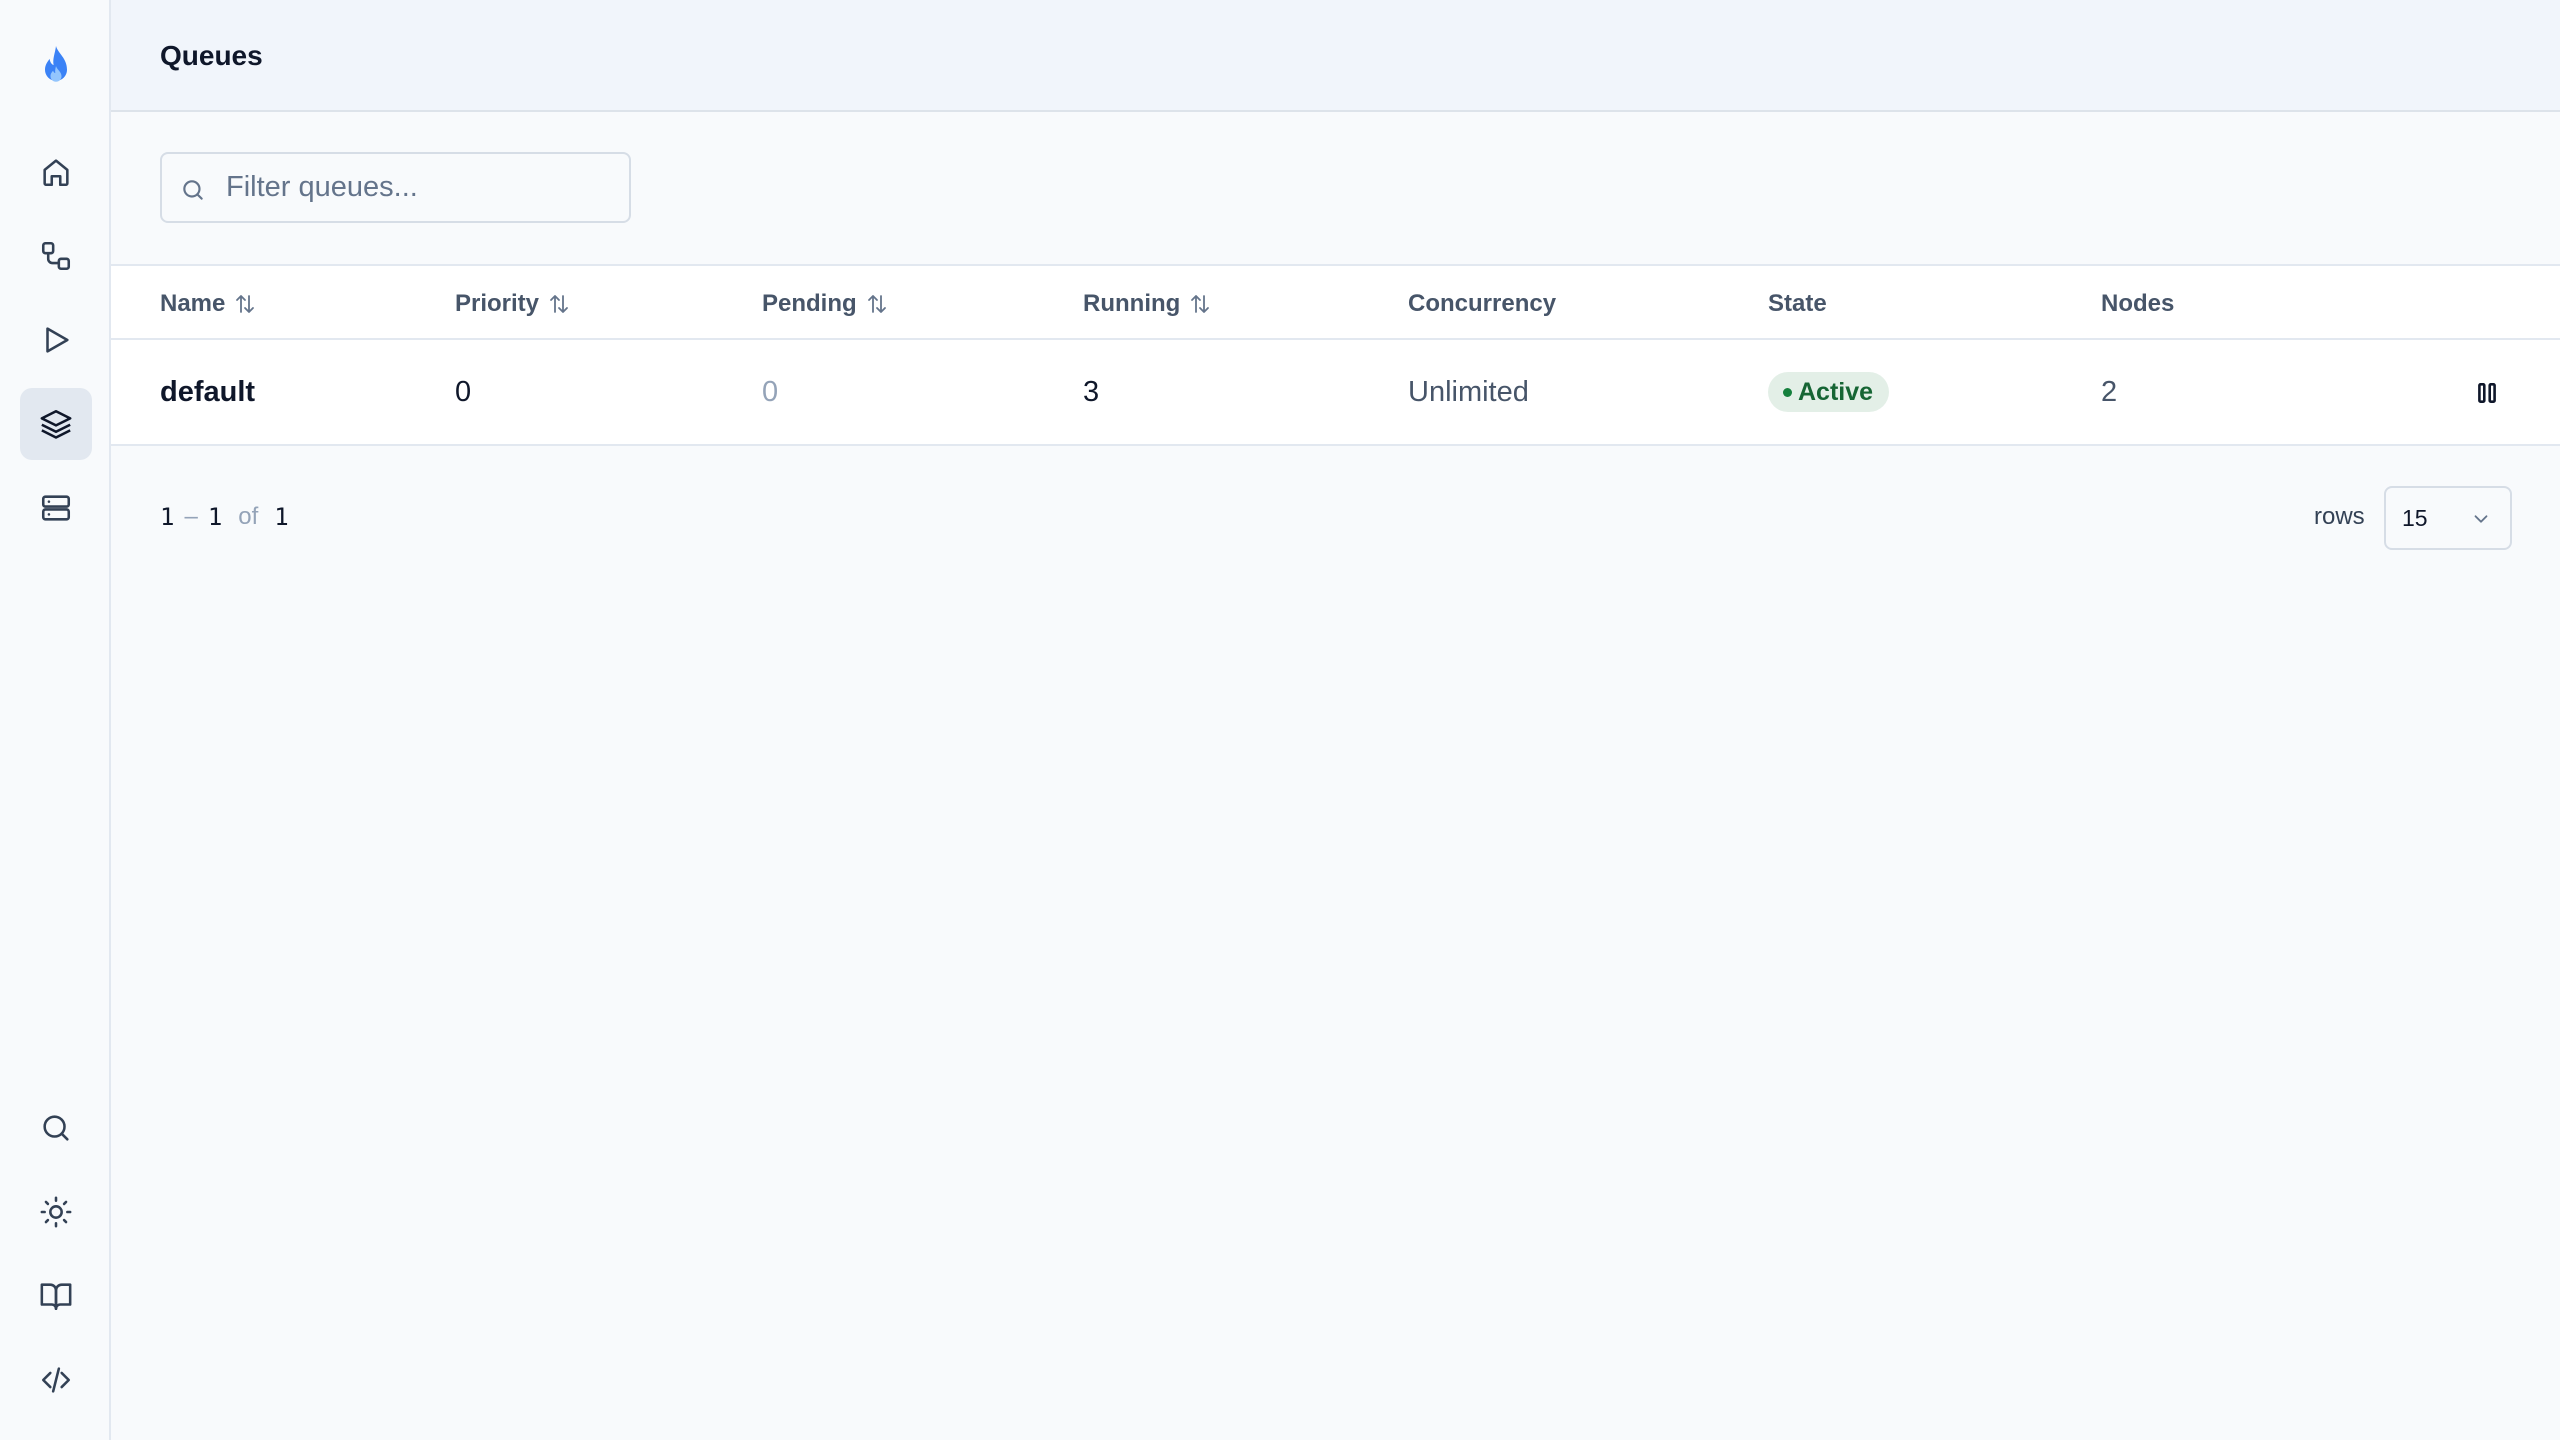 The height and width of the screenshot is (1440, 2560). What do you see at coordinates (423, 187) in the screenshot?
I see `filter-queues-input` at bounding box center [423, 187].